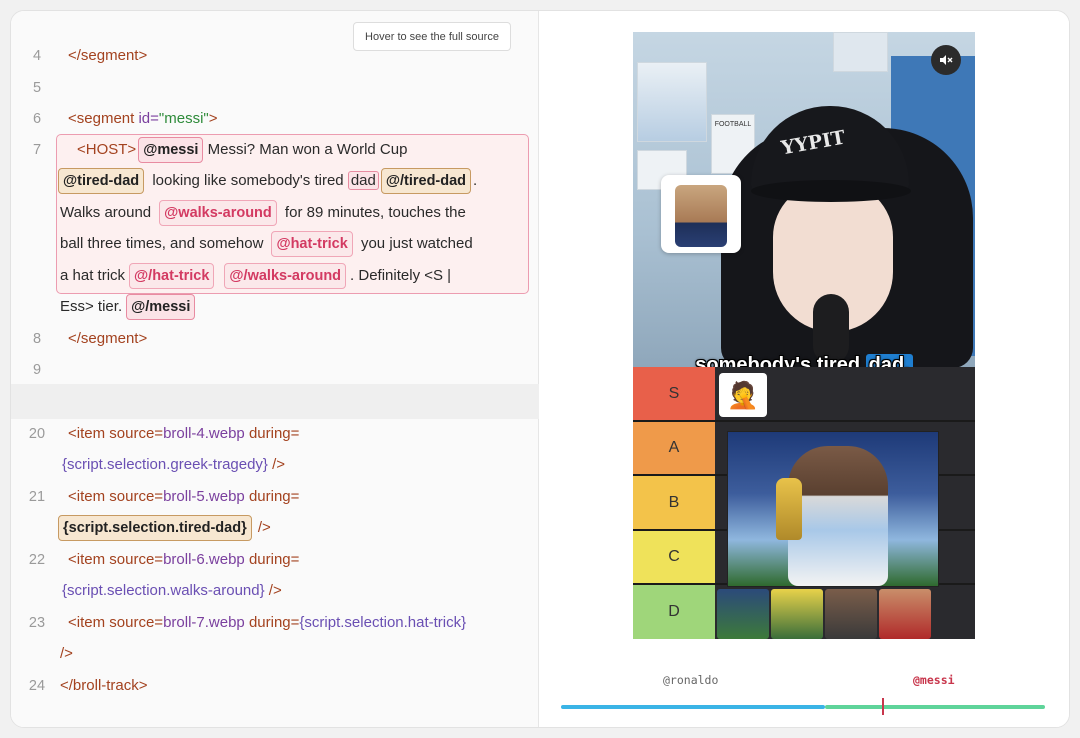  What do you see at coordinates (184, 559) in the screenshot?
I see `item-tag: <item source=broll-6.webp during=` at bounding box center [184, 559].